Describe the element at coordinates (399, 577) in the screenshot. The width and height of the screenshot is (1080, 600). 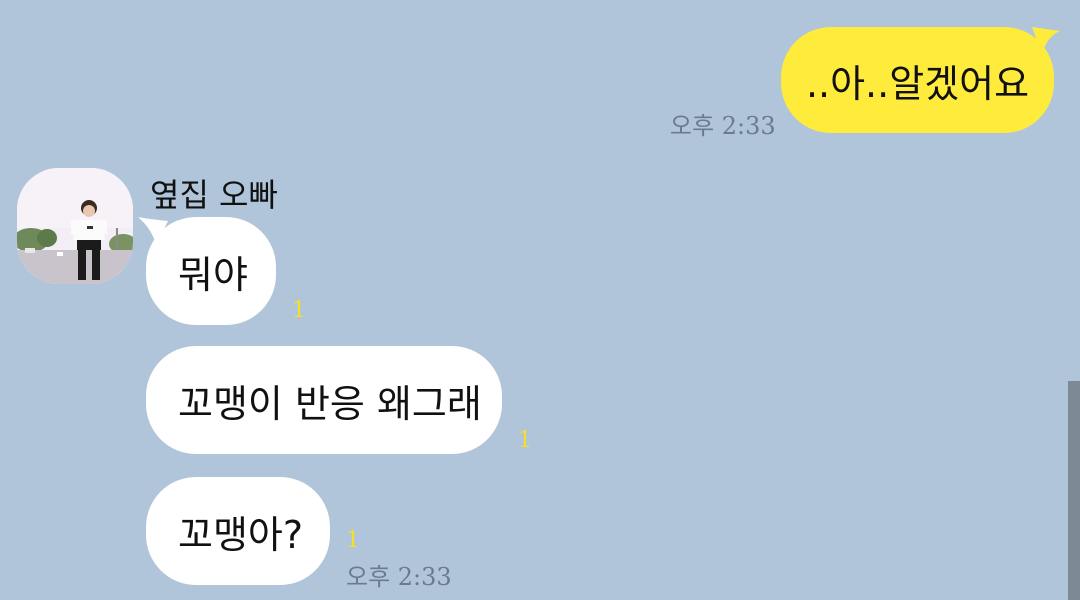
I see `incoming-timestamp: 오후 2:33` at that location.